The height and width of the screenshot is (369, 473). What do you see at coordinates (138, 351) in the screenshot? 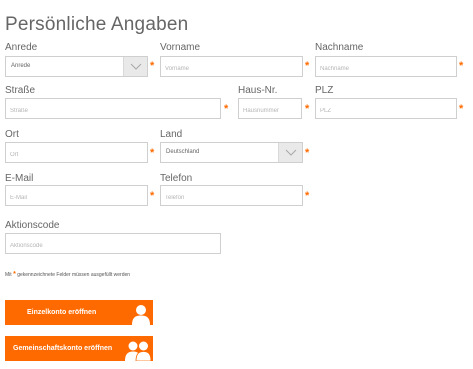
I see `two-persons-icon` at bounding box center [138, 351].